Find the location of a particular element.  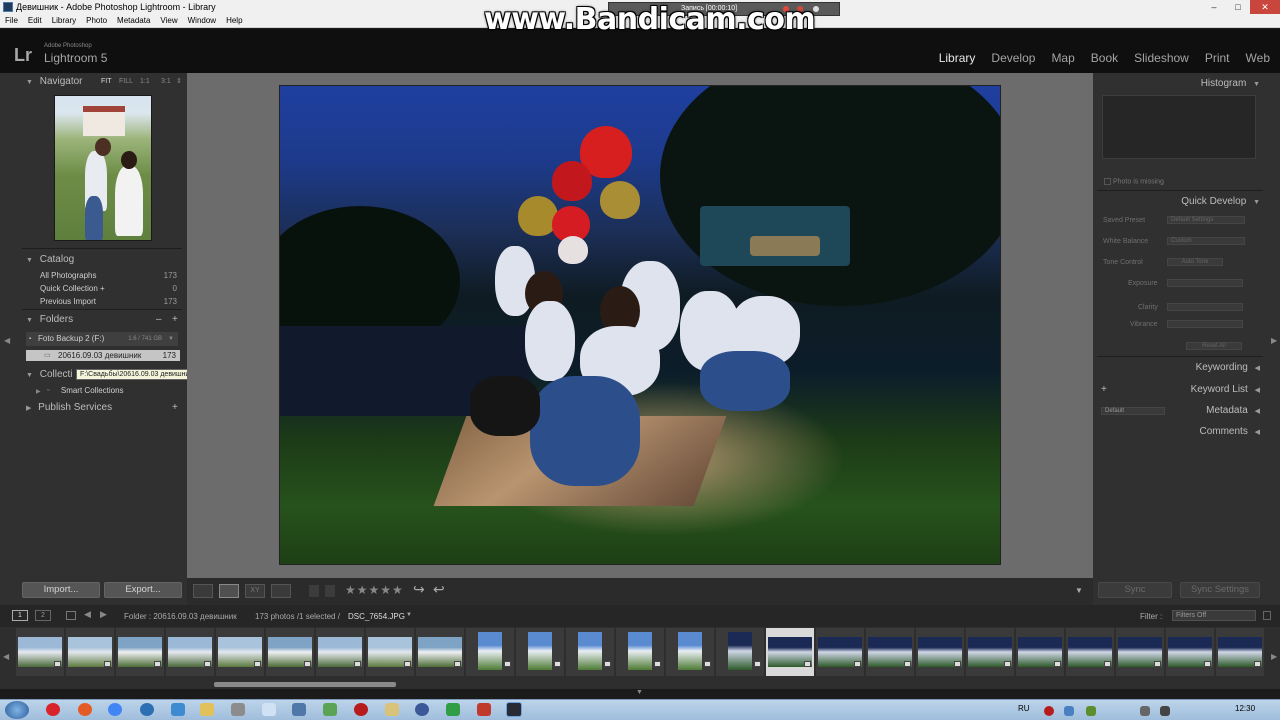

chrome-icon is located at coordinates (115, 709).